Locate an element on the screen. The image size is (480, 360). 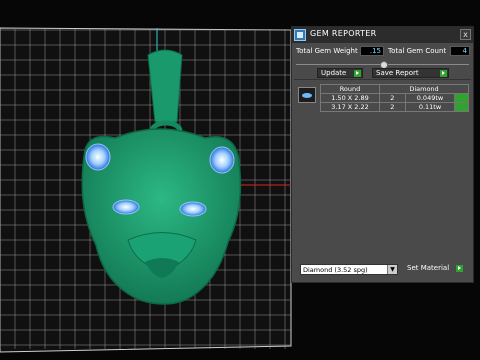
table-header-row: Round Diamond is located at coordinates (394, 89).